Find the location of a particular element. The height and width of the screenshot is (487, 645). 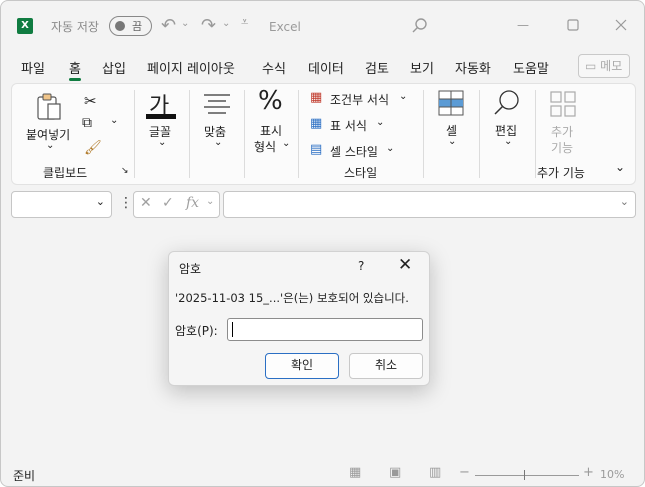

autosave-state: 끔 is located at coordinates (137, 26).